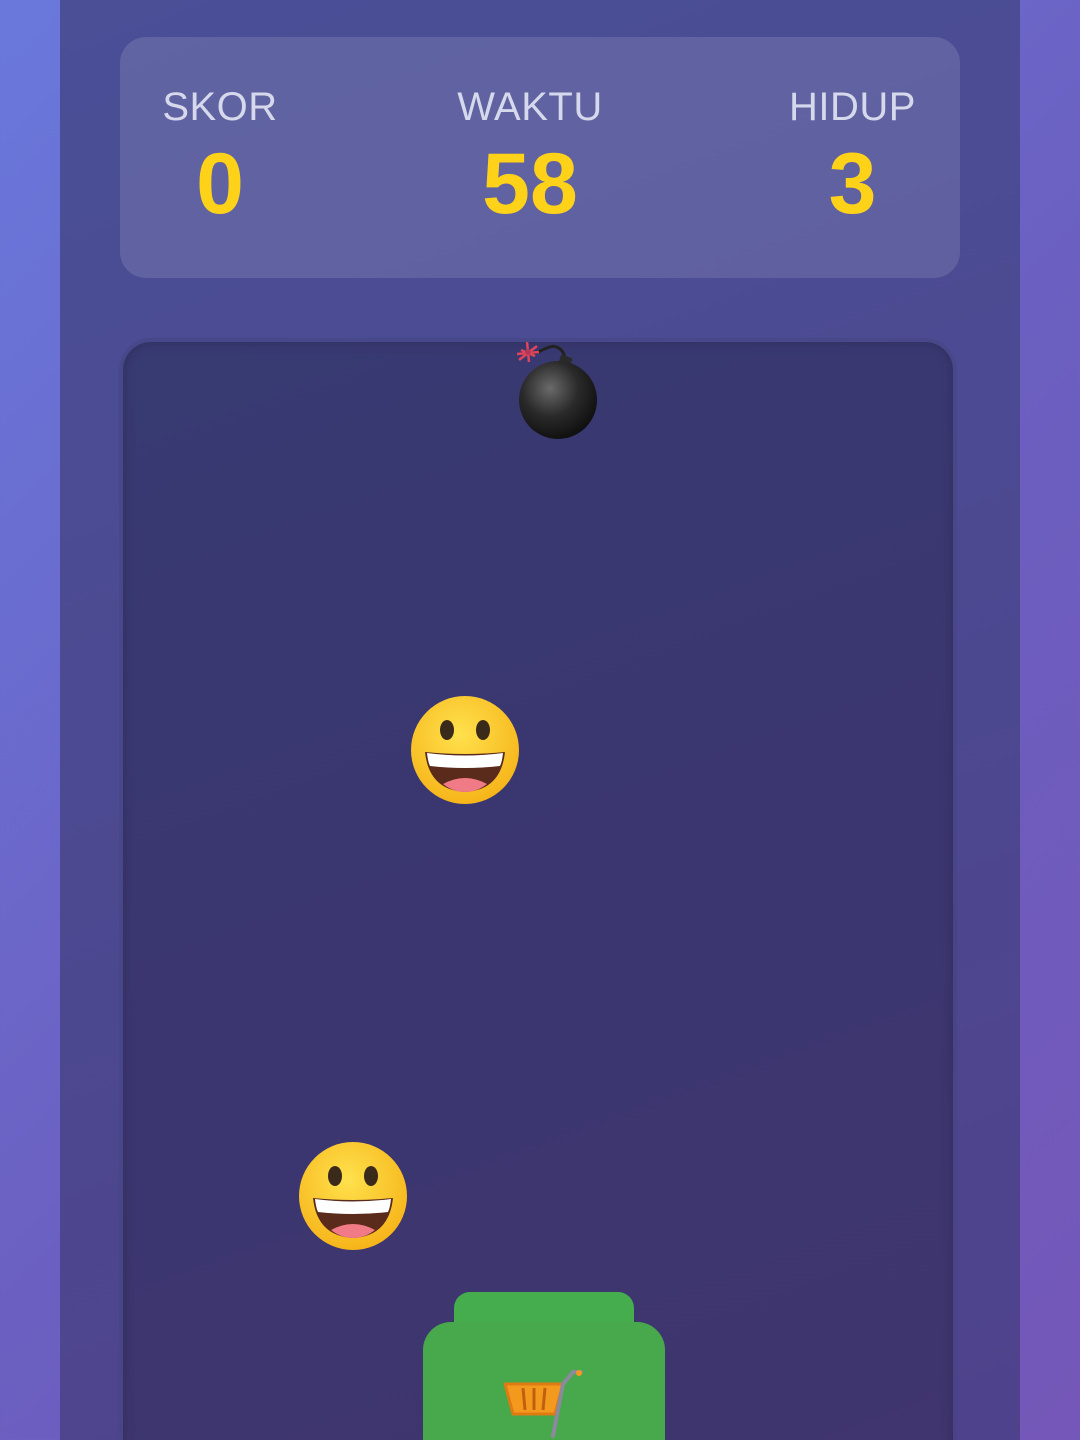 The height and width of the screenshot is (1440, 1080). Describe the element at coordinates (220, 107) in the screenshot. I see `score-label: SKOR` at that location.